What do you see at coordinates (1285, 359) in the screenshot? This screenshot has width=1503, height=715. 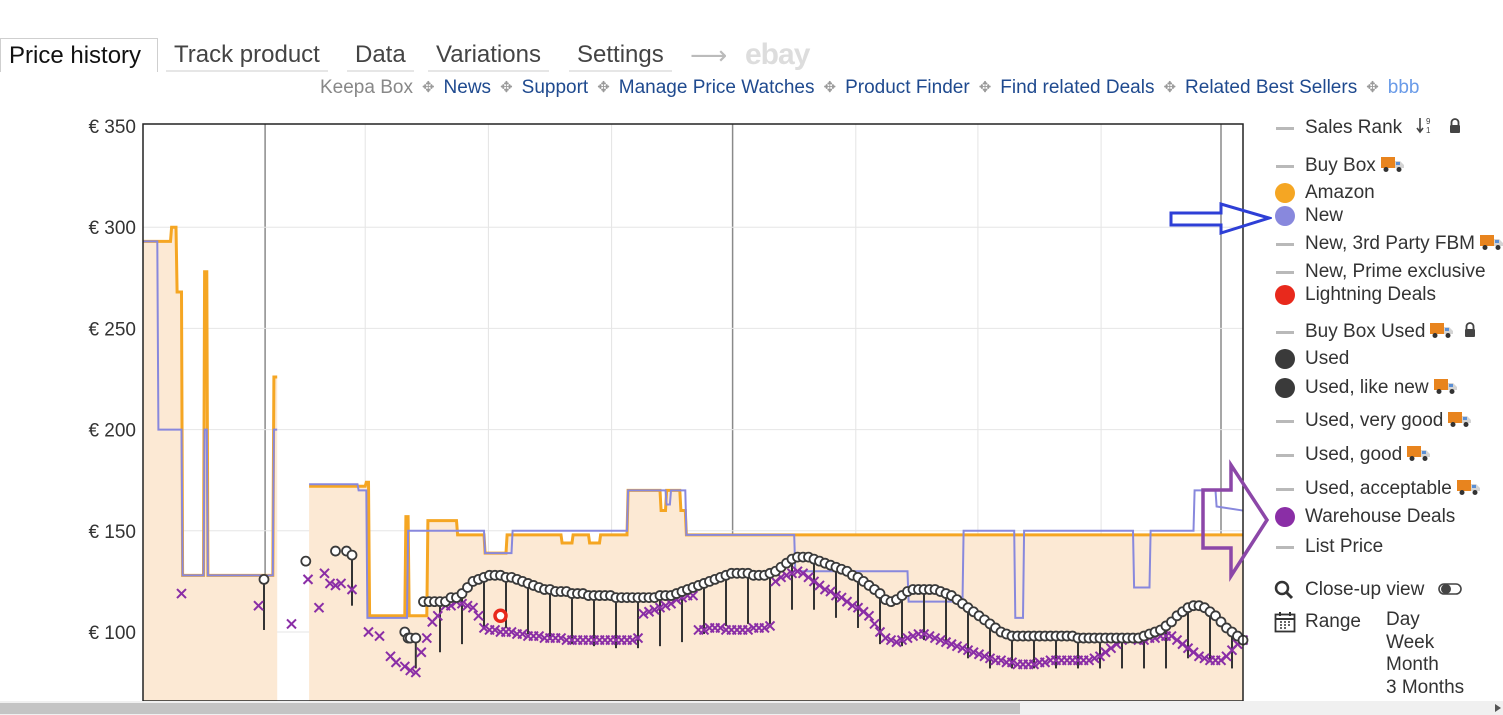 I see `used-dot-icon` at bounding box center [1285, 359].